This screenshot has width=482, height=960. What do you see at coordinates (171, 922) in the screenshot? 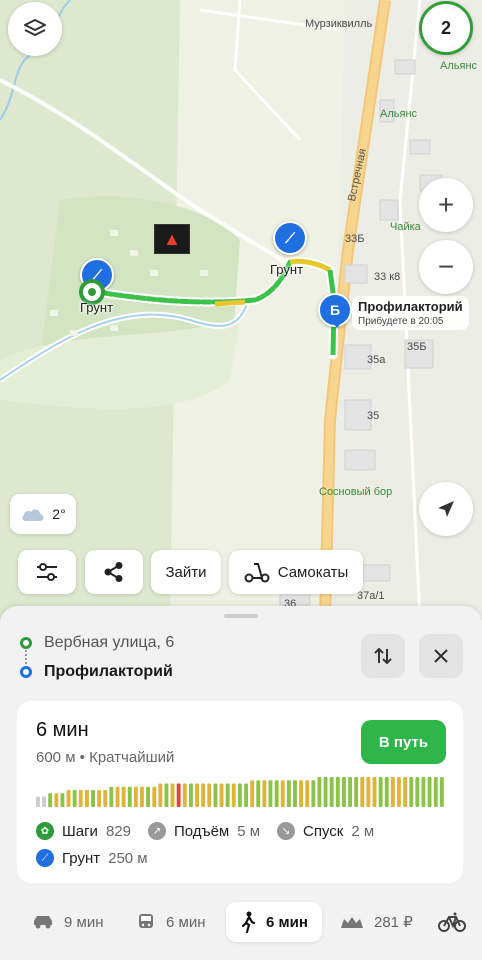
I see `mode-transit: 6 мин` at bounding box center [171, 922].